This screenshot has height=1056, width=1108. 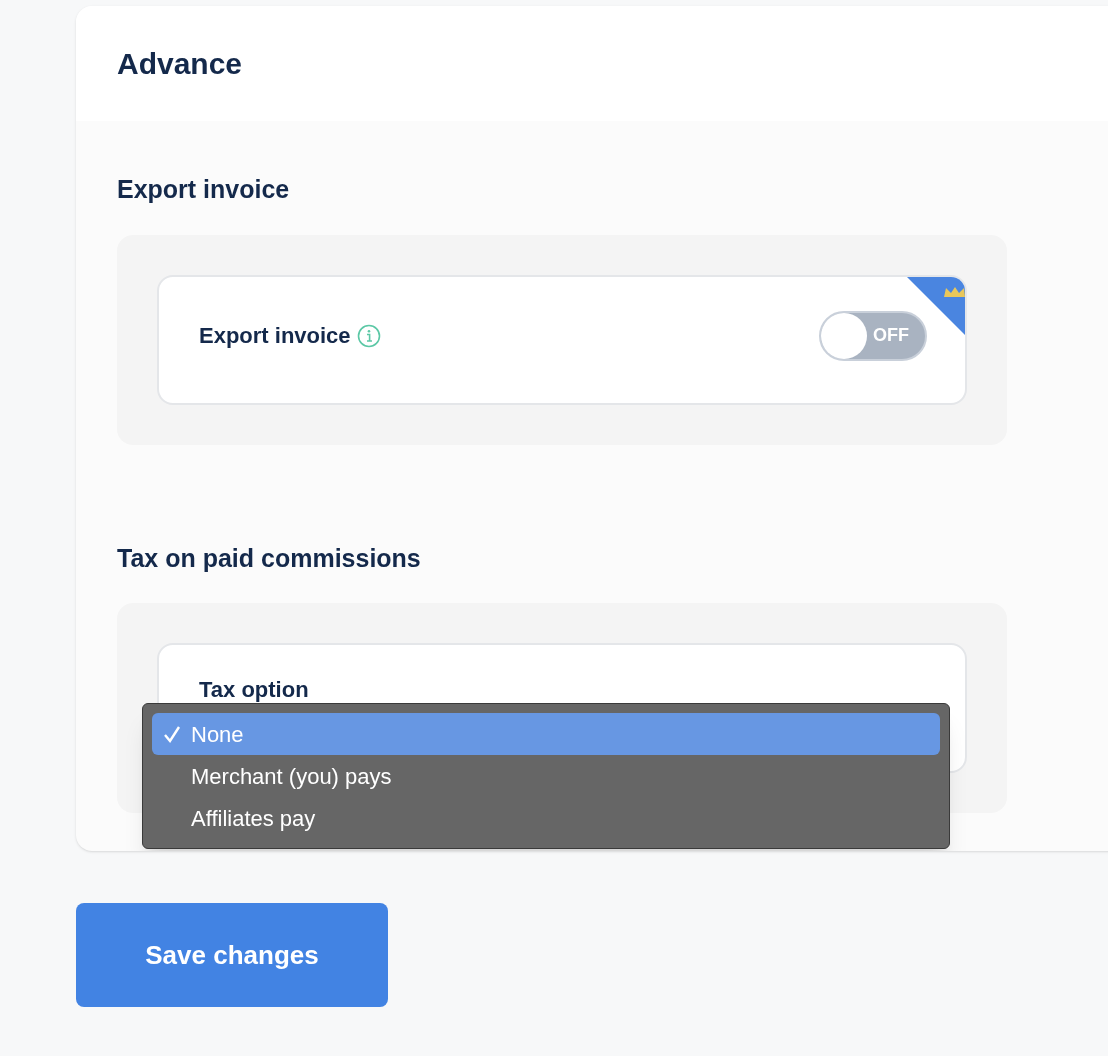 What do you see at coordinates (232, 955) in the screenshot?
I see `save-changes-button: Save changes` at bounding box center [232, 955].